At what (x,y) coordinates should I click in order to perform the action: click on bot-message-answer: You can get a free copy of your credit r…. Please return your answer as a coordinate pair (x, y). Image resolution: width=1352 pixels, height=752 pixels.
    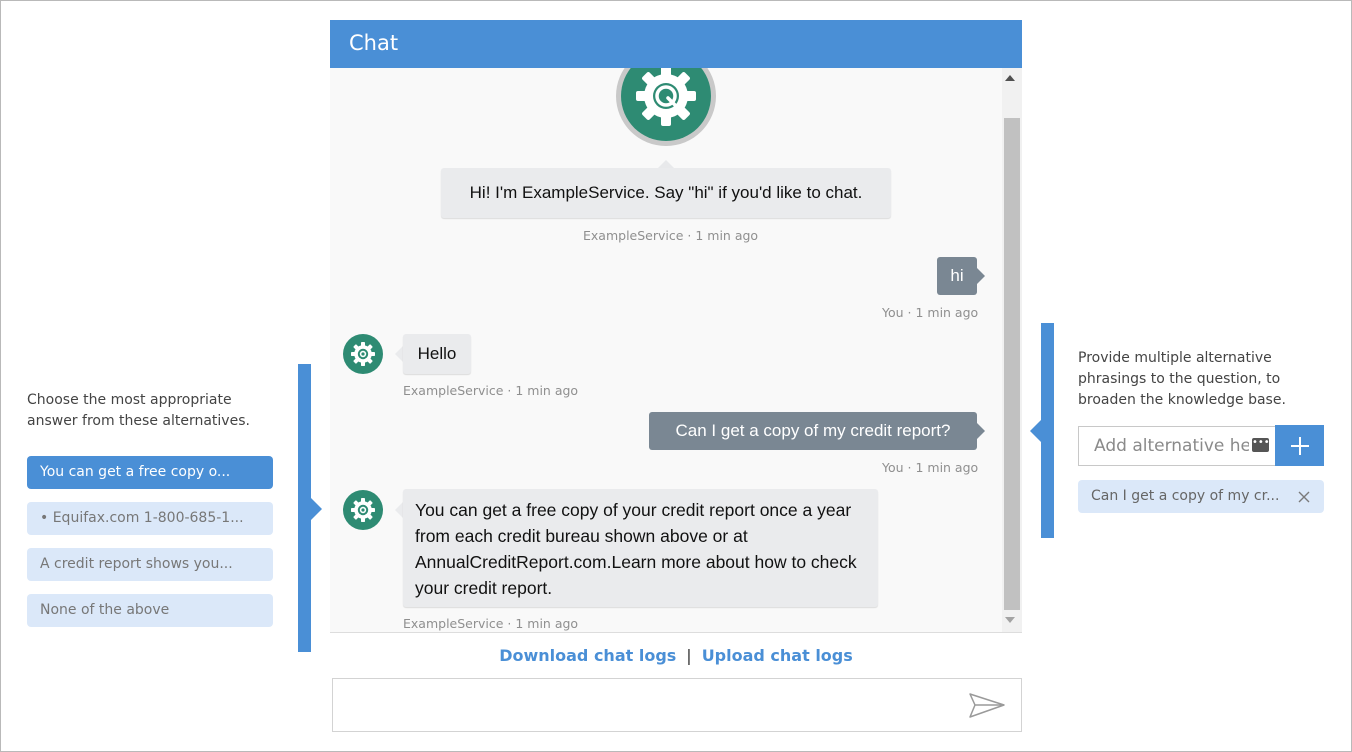
    Looking at the image, I should click on (640, 548).